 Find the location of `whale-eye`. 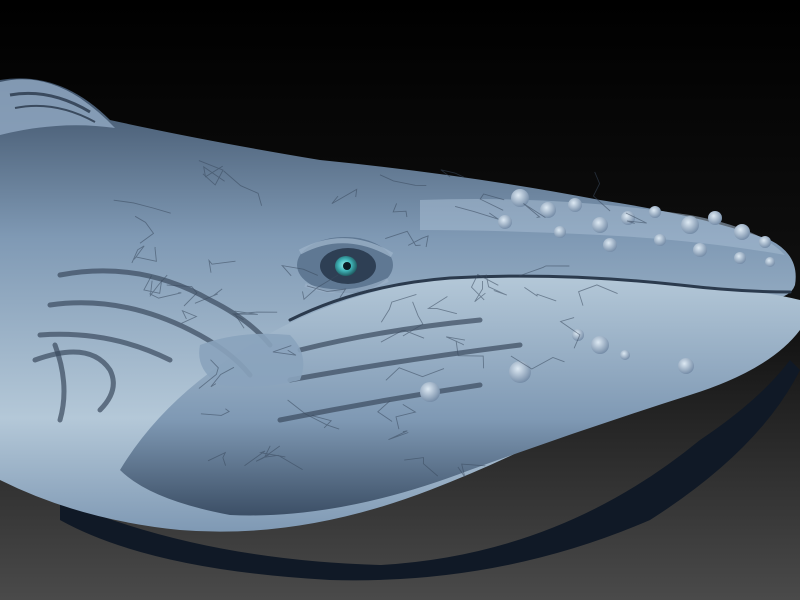

whale-eye is located at coordinates (345, 265).